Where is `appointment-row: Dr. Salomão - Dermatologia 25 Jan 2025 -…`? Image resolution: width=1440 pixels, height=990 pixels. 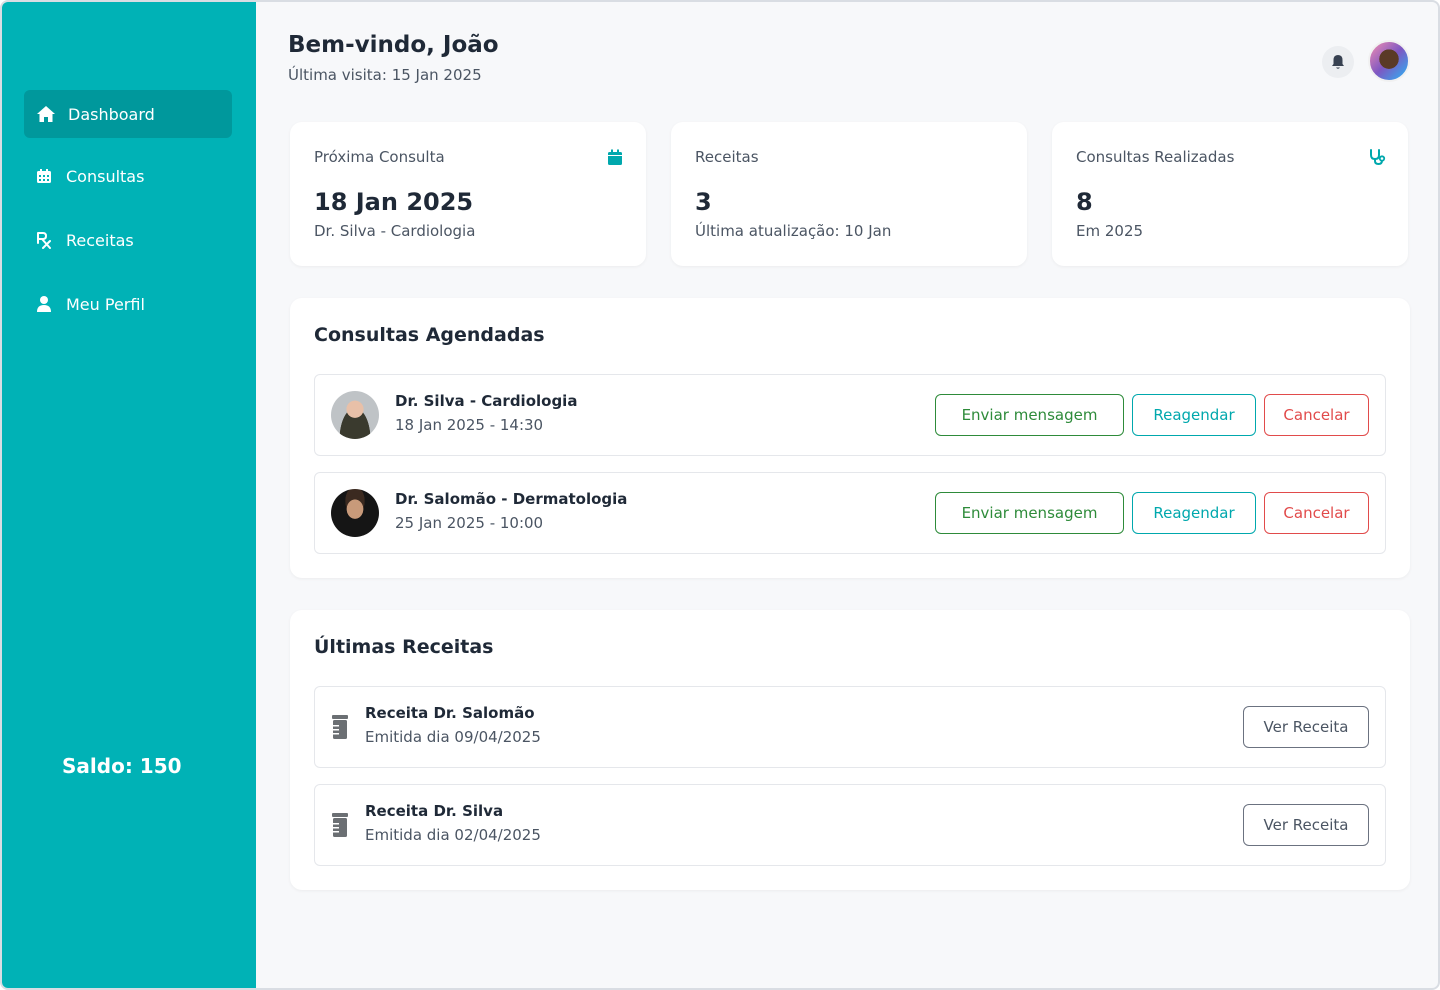
appointment-row: Dr. Salomão - Dermatologia 25 Jan 2025 -… is located at coordinates (850, 513).